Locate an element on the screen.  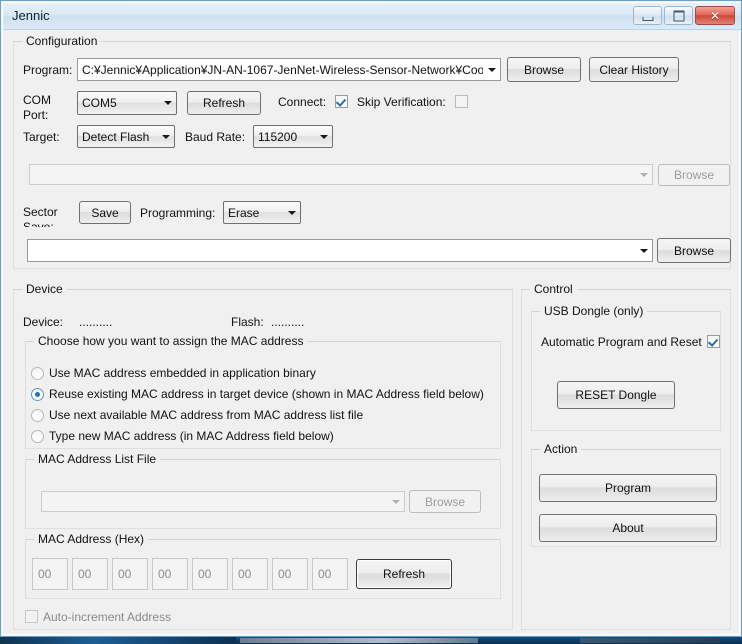
mac-byte-1: 00 is located at coordinates (90, 574).